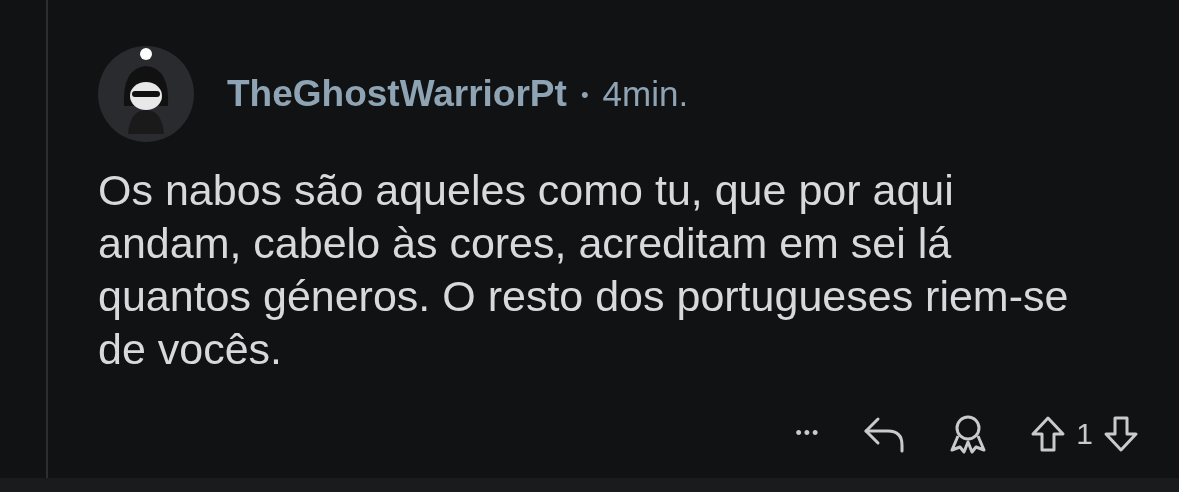  Describe the element at coordinates (808, 433) in the screenshot. I see `more-button: •••` at that location.